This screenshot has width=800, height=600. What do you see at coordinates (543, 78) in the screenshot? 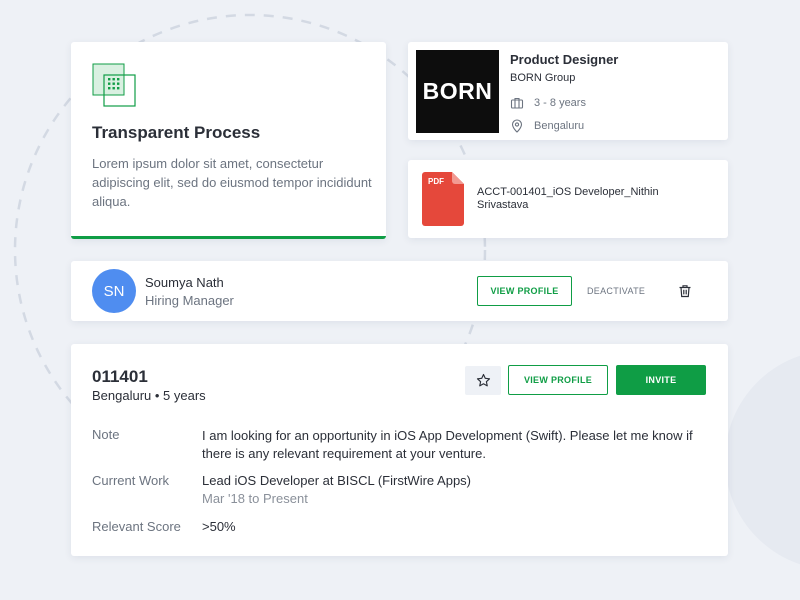
I see `company-name: BORN Group` at bounding box center [543, 78].